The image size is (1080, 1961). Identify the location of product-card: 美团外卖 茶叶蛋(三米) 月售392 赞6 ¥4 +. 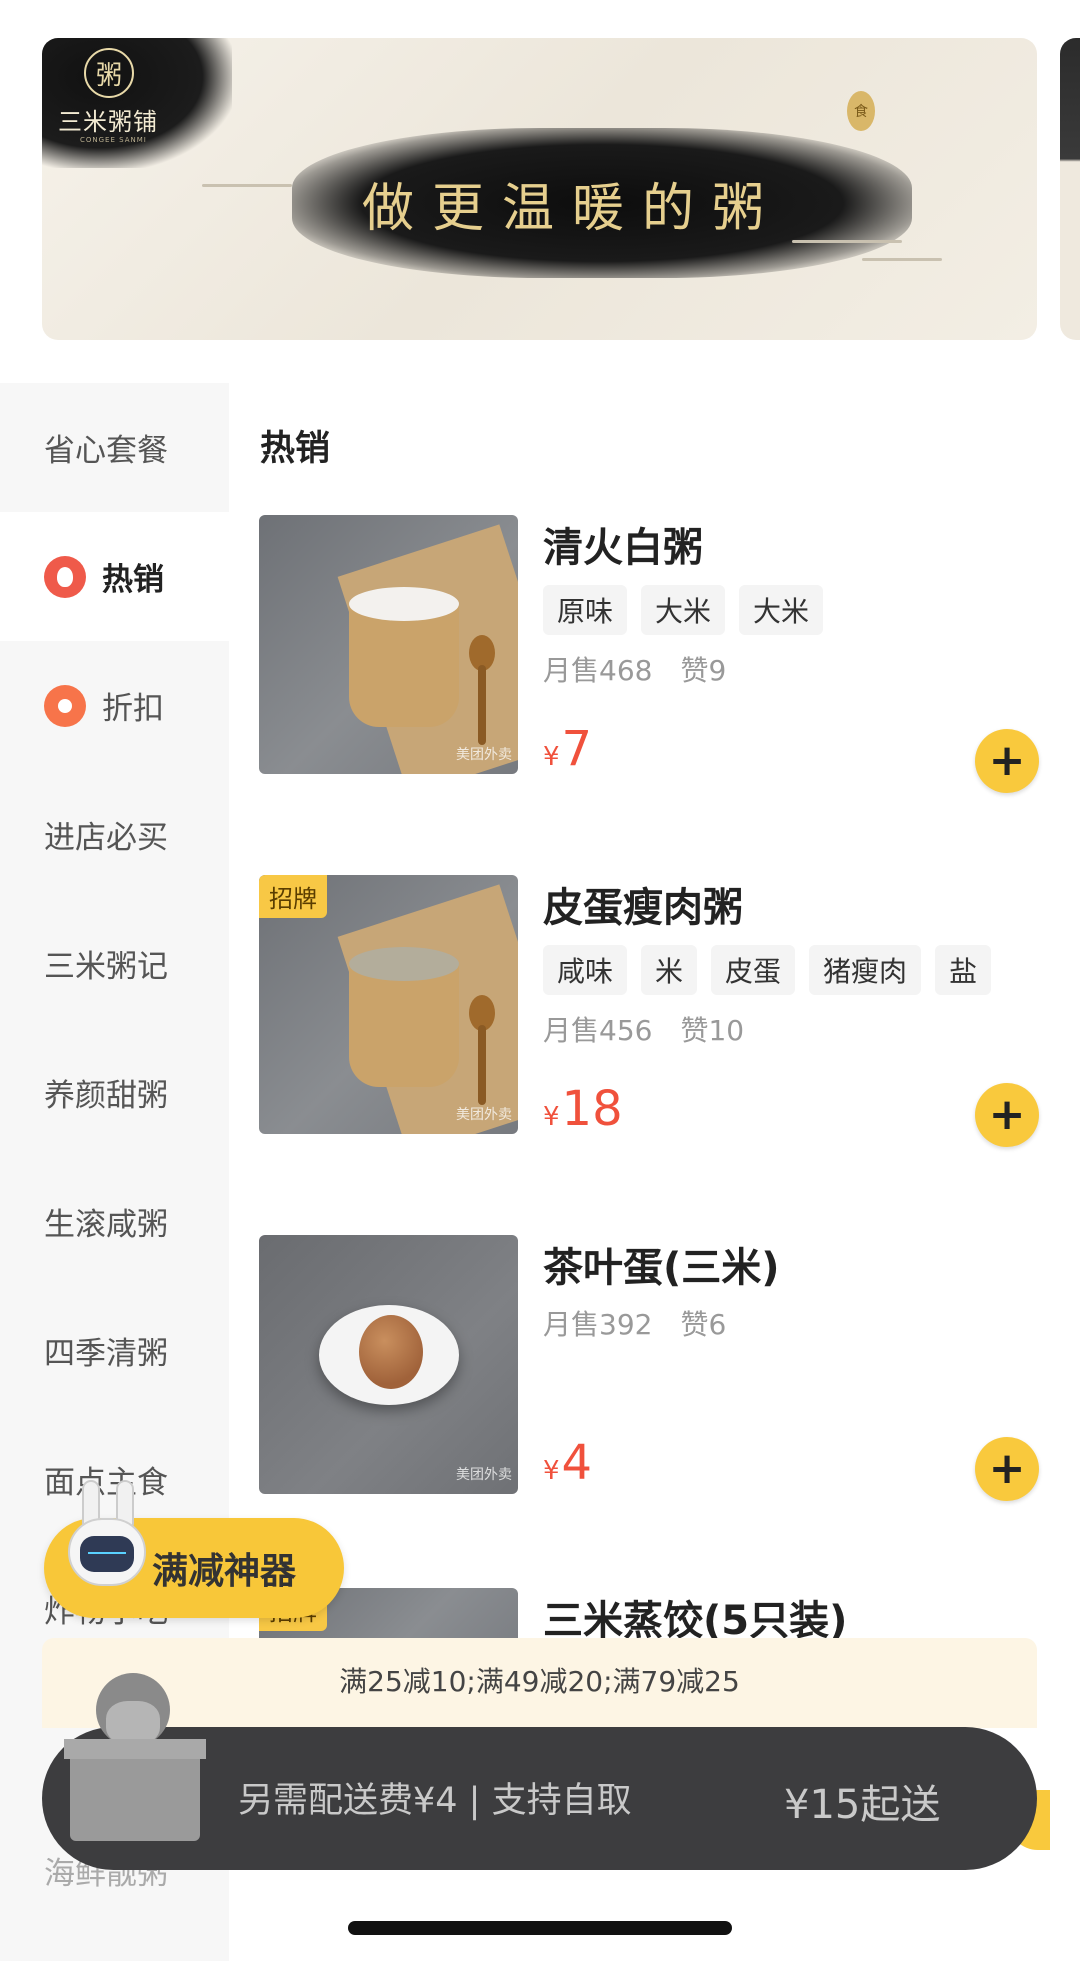
(649, 1368).